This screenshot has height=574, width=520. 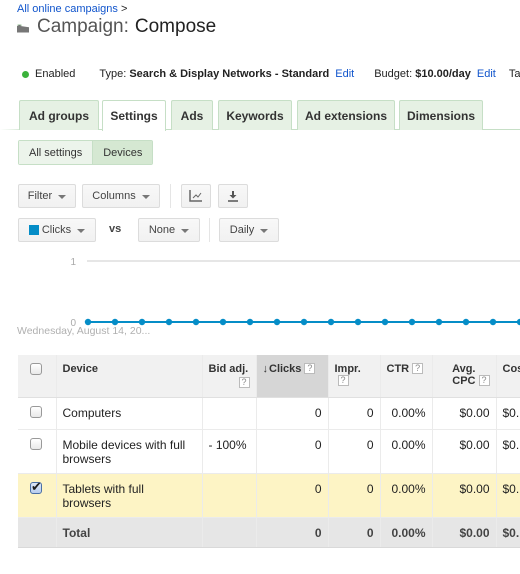 I want to click on type-edit-link: Edit, so click(x=344, y=74).